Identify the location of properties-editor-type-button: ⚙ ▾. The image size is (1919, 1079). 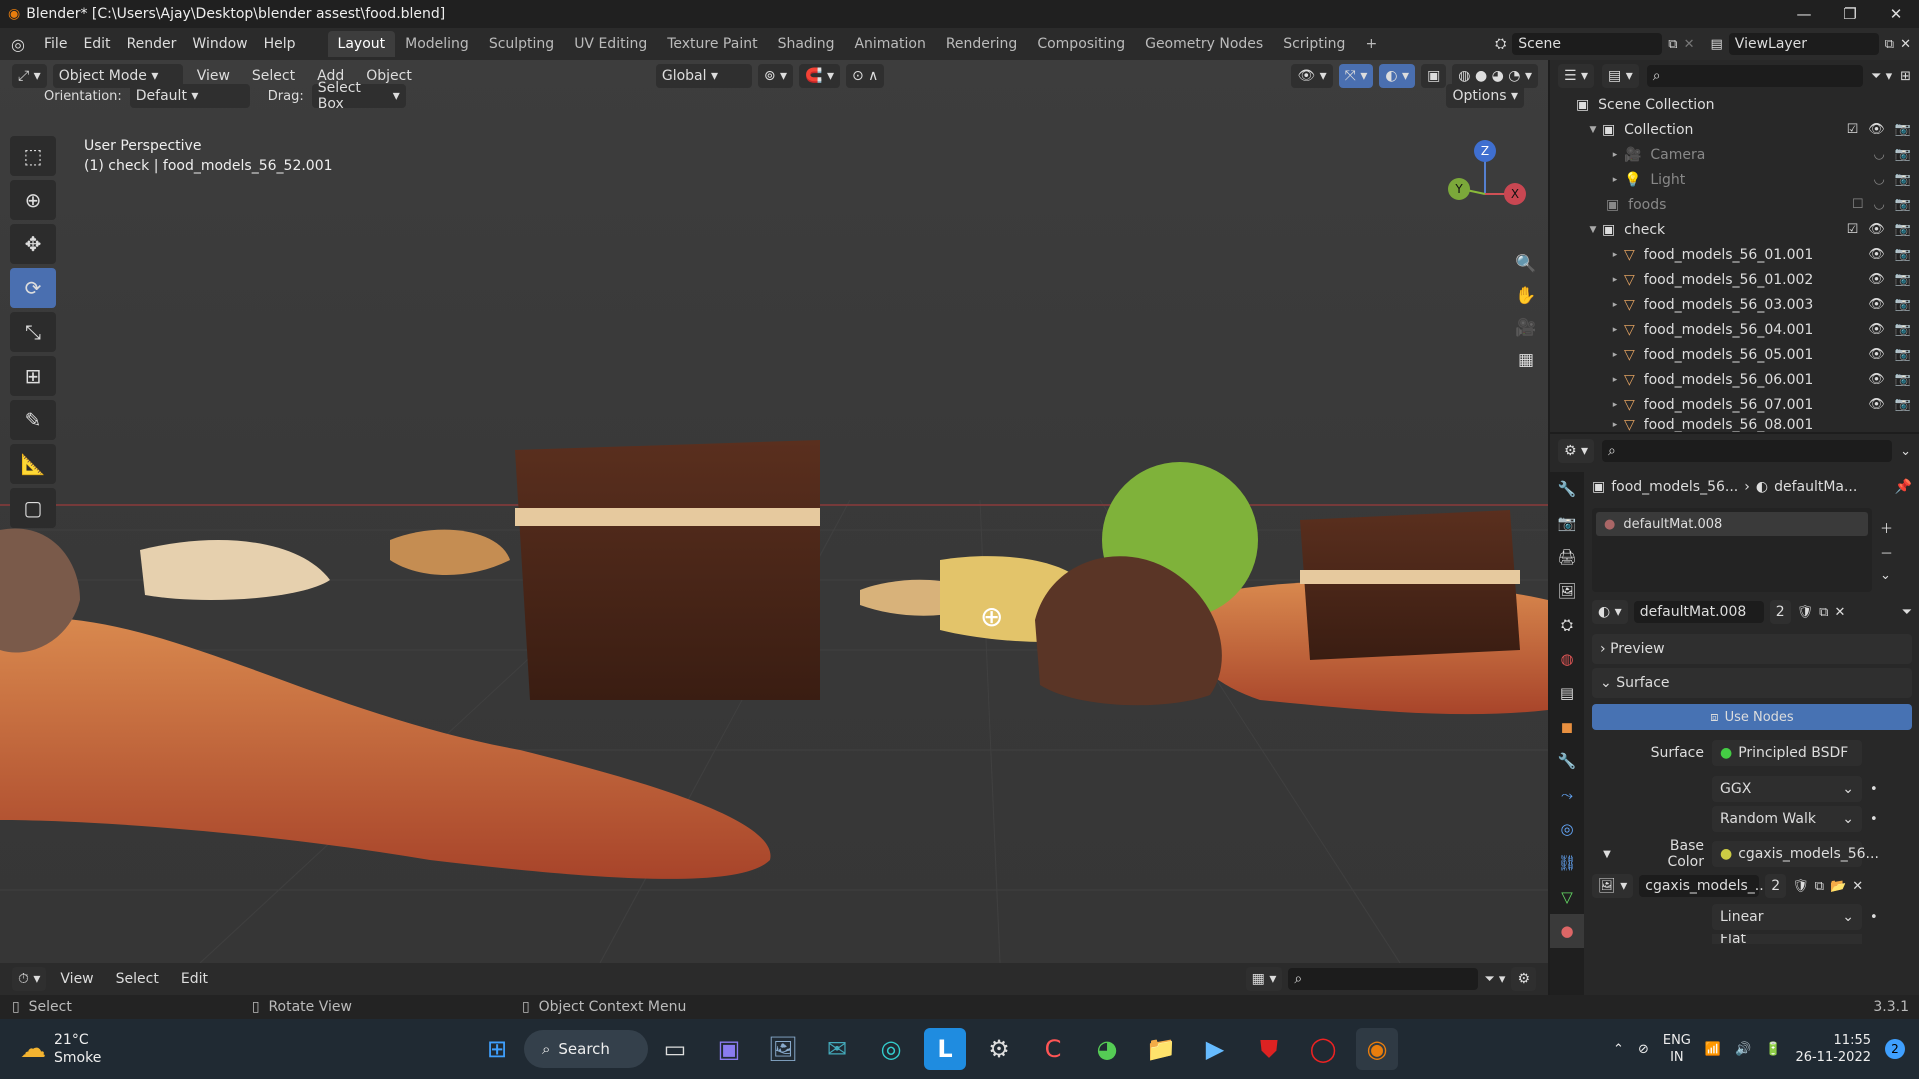
(1576, 451).